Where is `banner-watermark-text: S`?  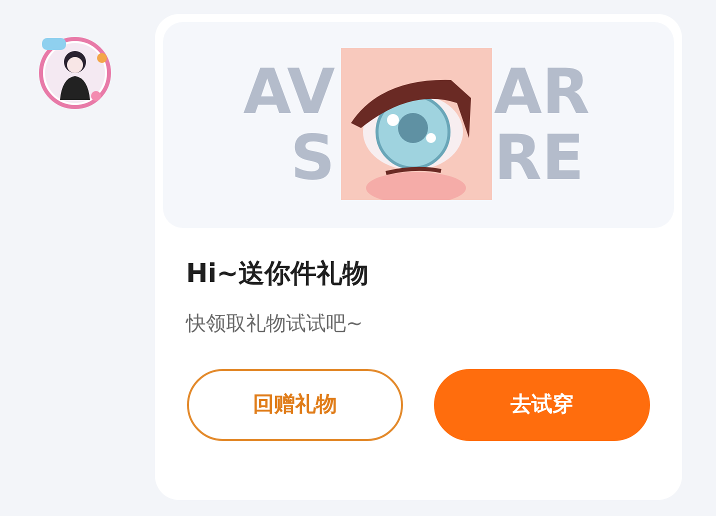
banner-watermark-text: S is located at coordinates (313, 158).